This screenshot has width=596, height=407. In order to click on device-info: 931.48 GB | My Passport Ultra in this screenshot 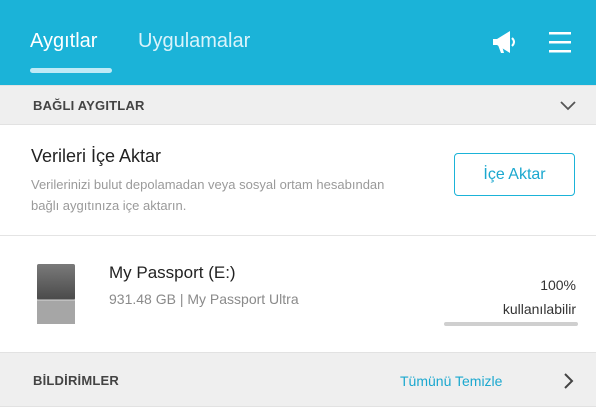, I will do `click(204, 299)`.